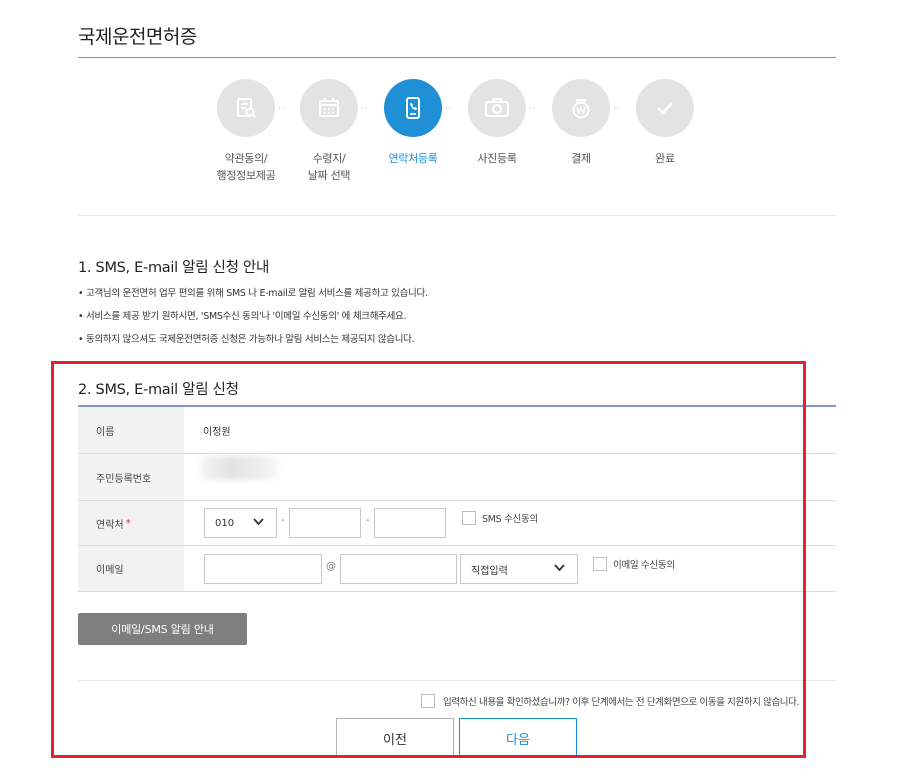 The height and width of the screenshot is (774, 911). Describe the element at coordinates (665, 158) in the screenshot. I see `step-6-label: 완료` at that location.